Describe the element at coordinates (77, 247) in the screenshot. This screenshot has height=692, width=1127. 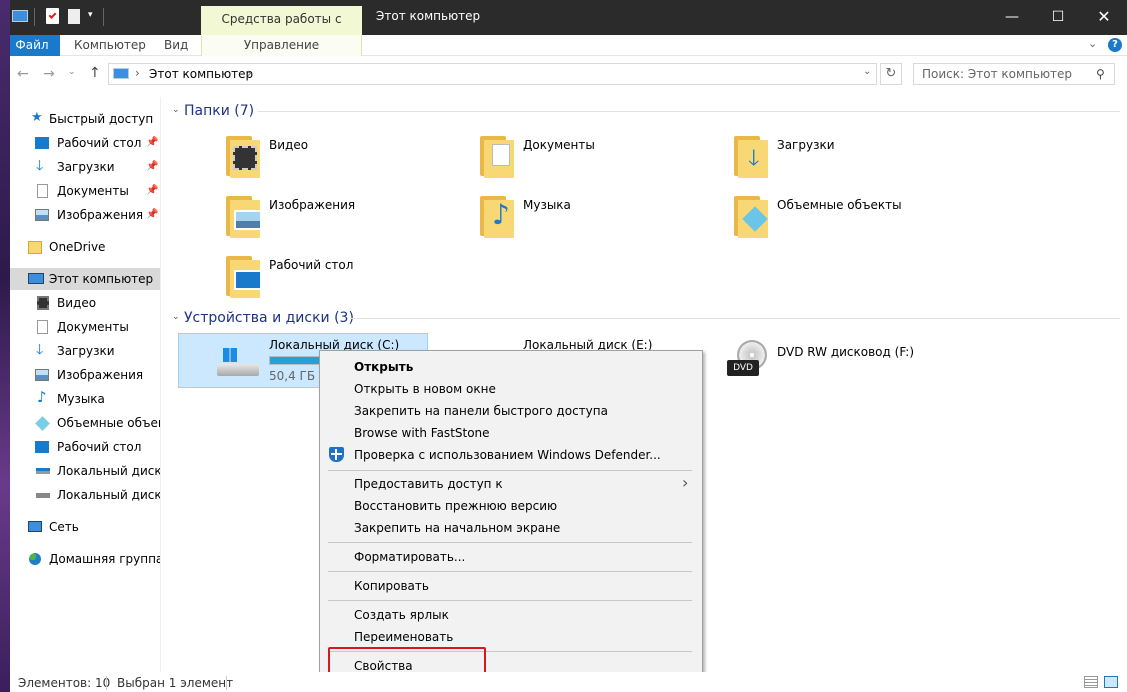
I see `sidebar-item-label: OneDrive` at that location.